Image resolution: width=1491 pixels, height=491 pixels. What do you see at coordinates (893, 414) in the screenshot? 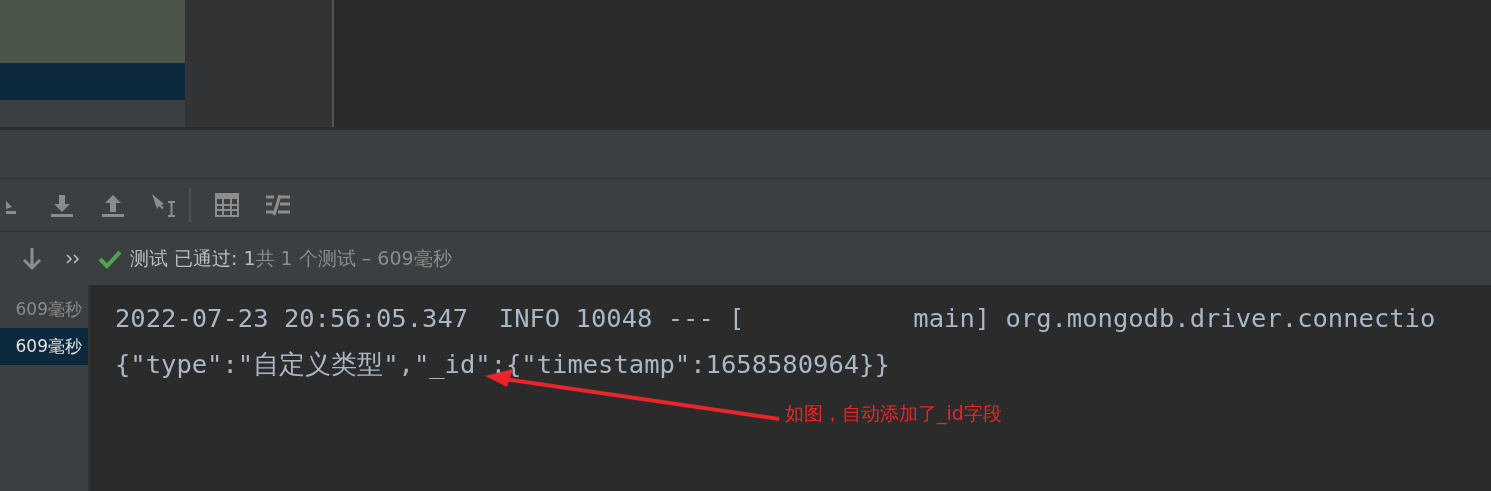
I see `annotation-text: 如图，自动添加了_id字段` at bounding box center [893, 414].